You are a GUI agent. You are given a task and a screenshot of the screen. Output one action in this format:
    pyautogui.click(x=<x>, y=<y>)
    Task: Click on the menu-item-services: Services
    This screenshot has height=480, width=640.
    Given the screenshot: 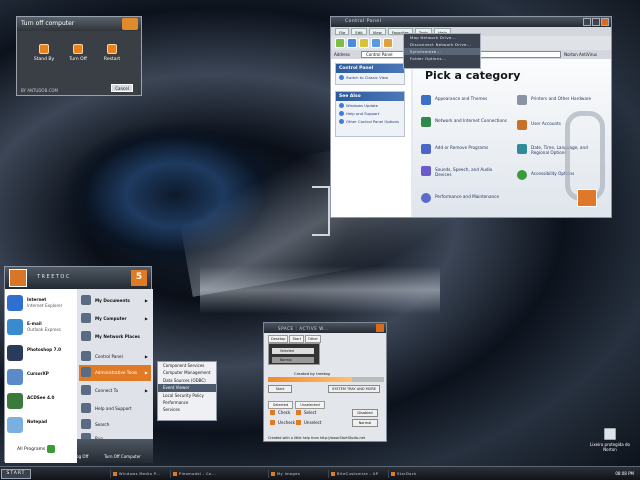 What is the action you would take?
    pyautogui.click(x=187, y=409)
    